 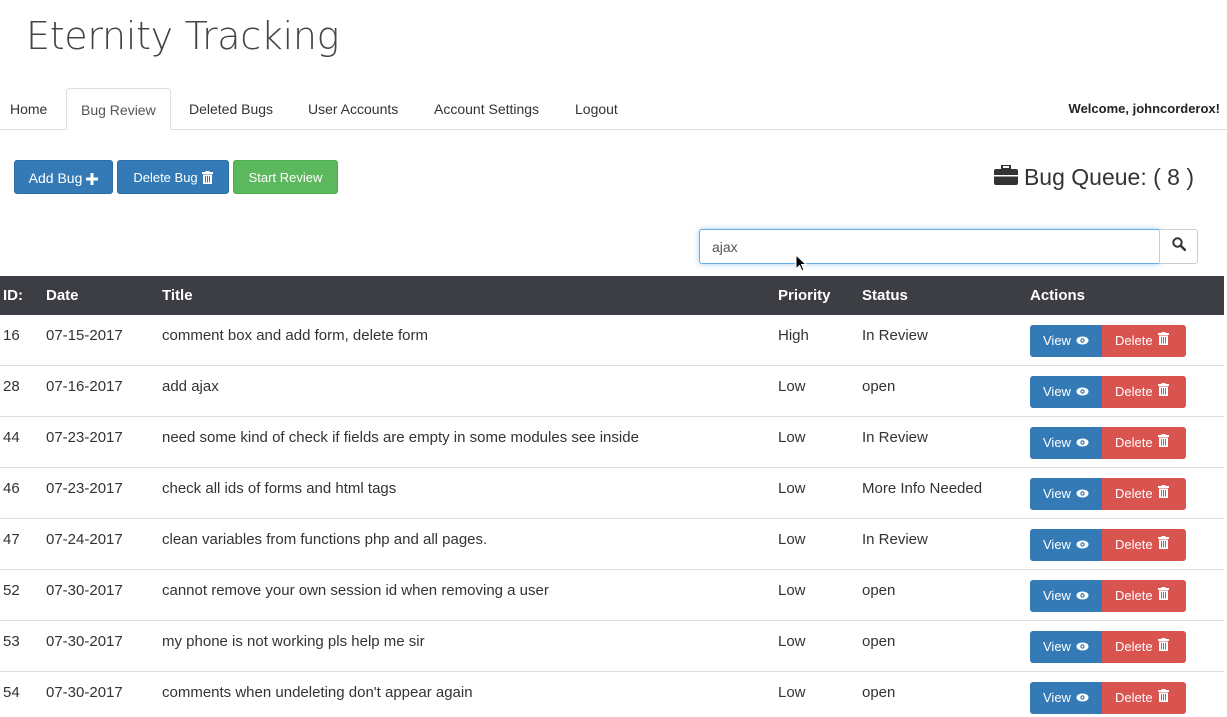 I want to click on search-bar, so click(x=948, y=246).